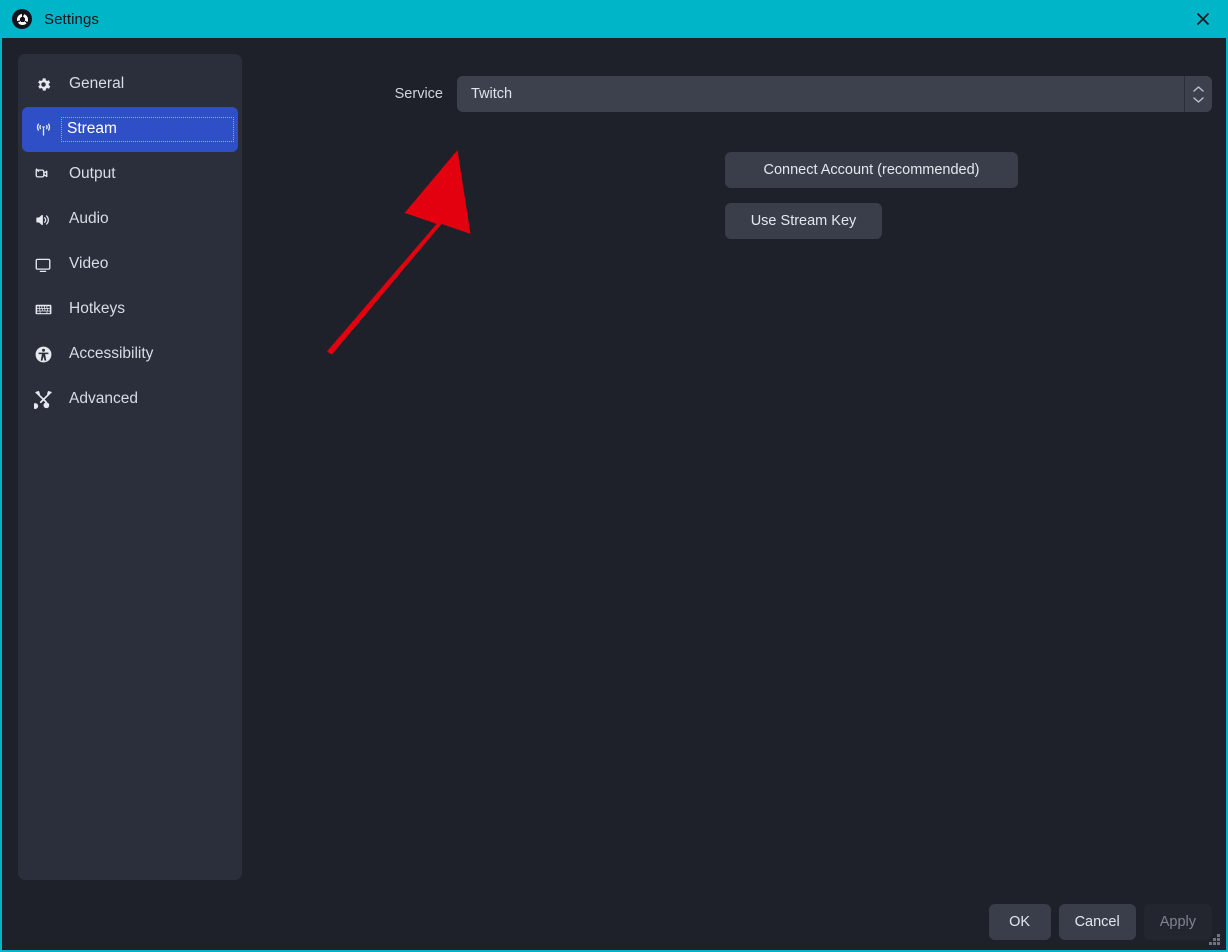 The height and width of the screenshot is (952, 1228). I want to click on sidebar-item-label: Hotkeys, so click(97, 308).